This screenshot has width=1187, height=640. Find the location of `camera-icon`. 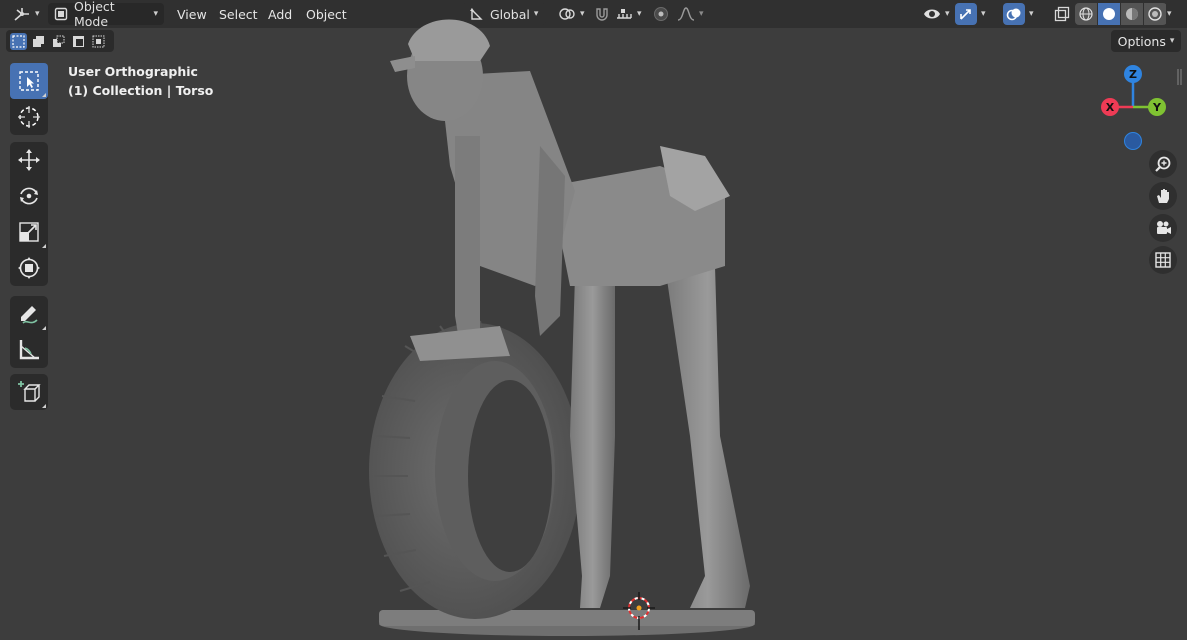

camera-icon is located at coordinates (1163, 228).